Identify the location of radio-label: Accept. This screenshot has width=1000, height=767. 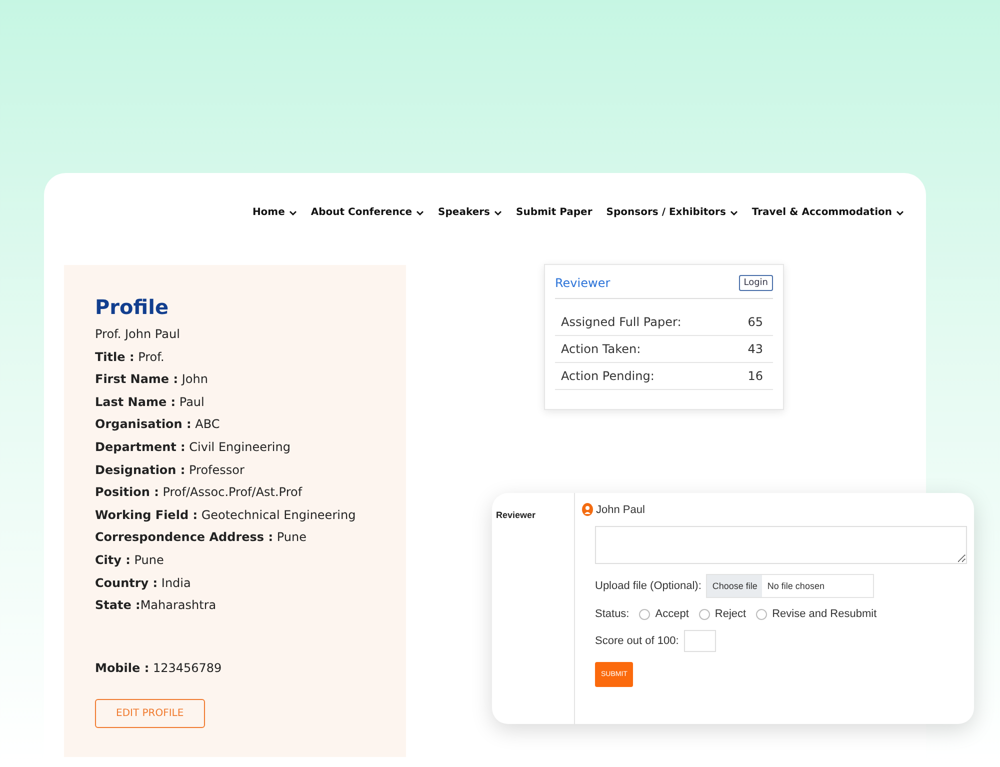
(672, 614).